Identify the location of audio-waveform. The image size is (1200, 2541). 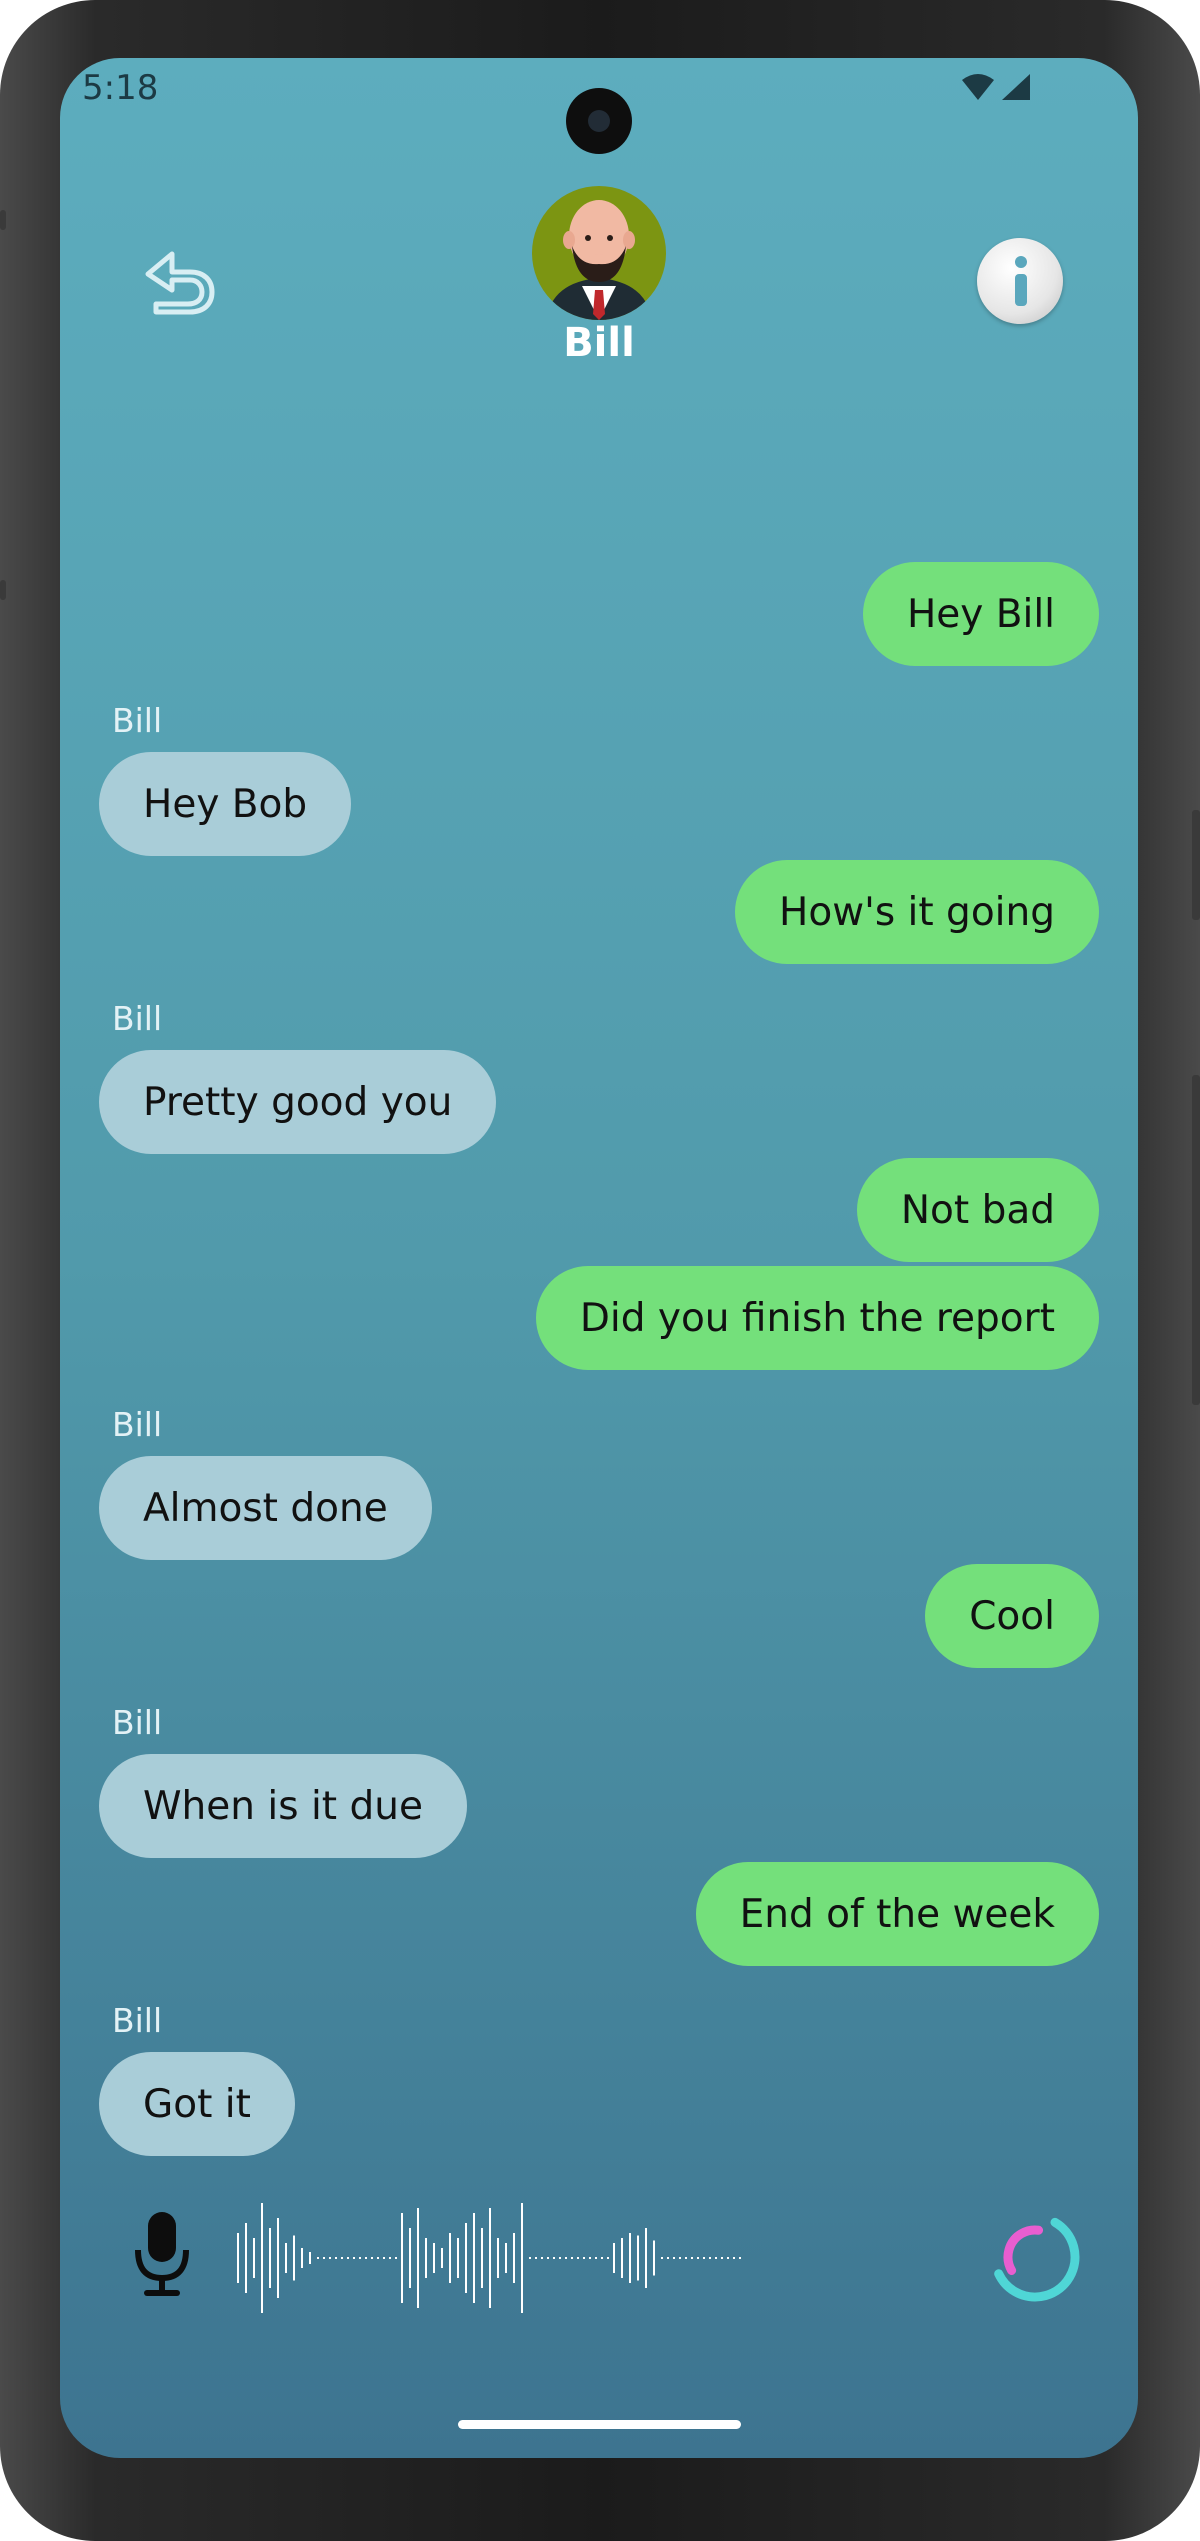
(489, 2258).